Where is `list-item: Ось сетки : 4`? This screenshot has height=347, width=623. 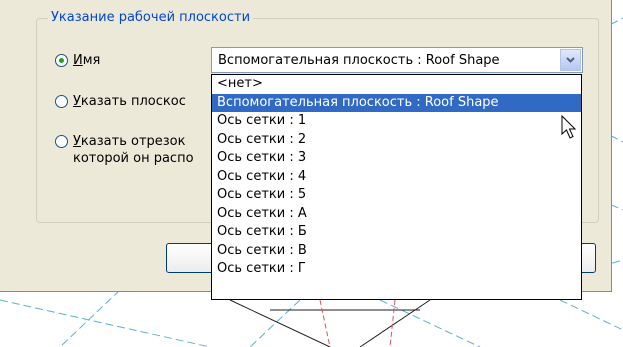
list-item: Ось сетки : 4 is located at coordinates (396, 177).